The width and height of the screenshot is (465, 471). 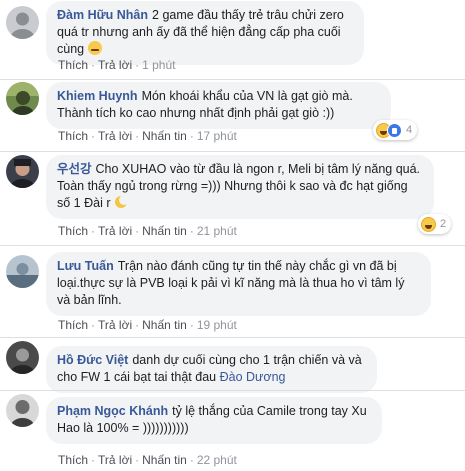 I want to click on haha-icon, so click(x=428, y=224).